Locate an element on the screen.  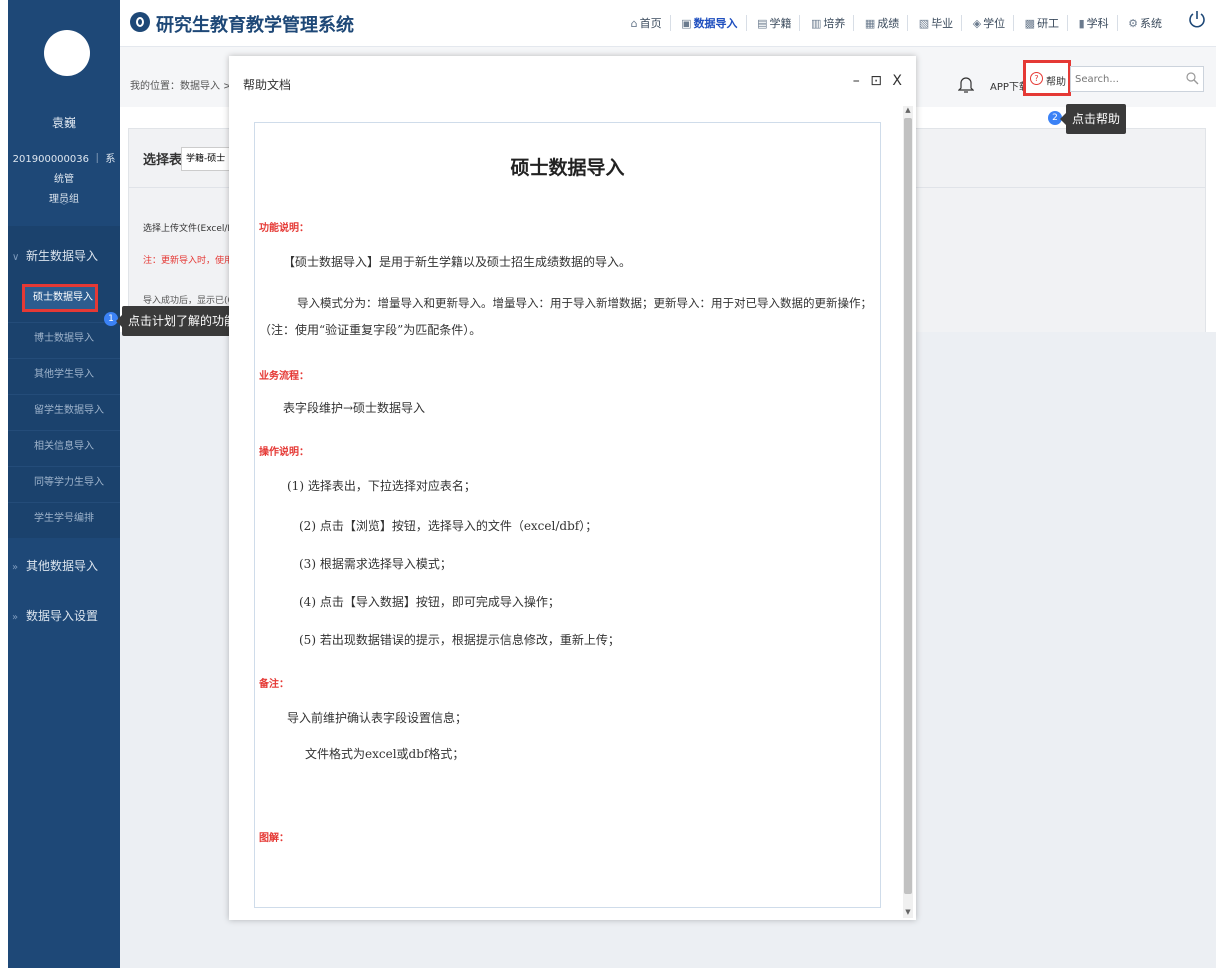
search-box is located at coordinates (1137, 79).